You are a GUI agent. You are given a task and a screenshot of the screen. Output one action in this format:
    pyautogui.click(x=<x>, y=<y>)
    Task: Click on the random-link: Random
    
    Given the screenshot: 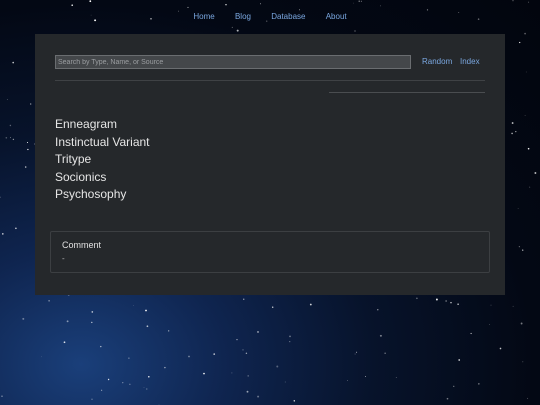 What is the action you would take?
    pyautogui.click(x=437, y=61)
    